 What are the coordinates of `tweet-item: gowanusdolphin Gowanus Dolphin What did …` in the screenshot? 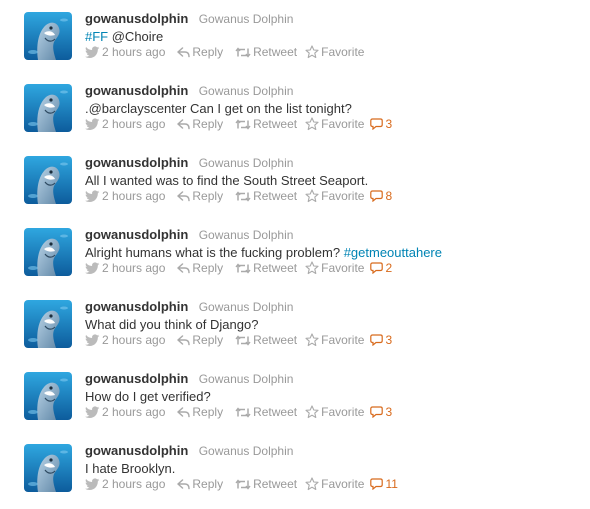 It's located at (295, 326).